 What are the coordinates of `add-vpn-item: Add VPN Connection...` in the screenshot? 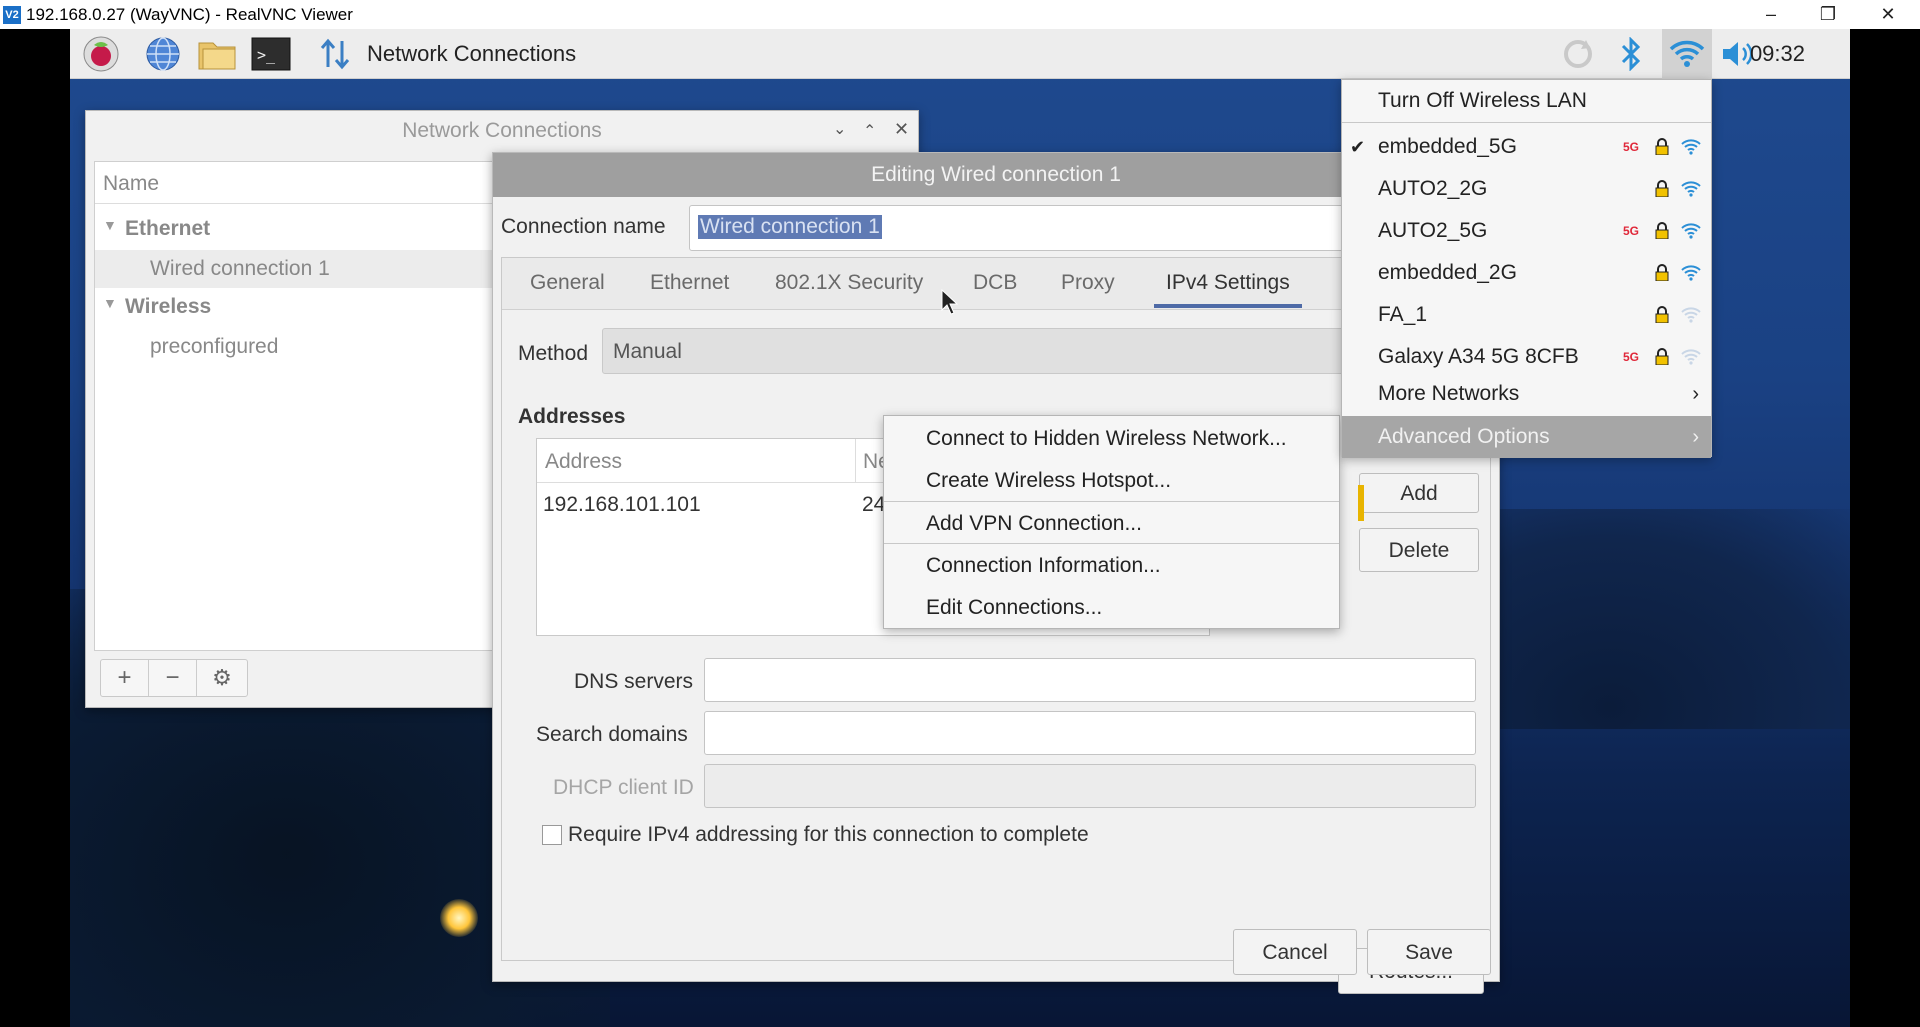 It's located at (1111, 524).